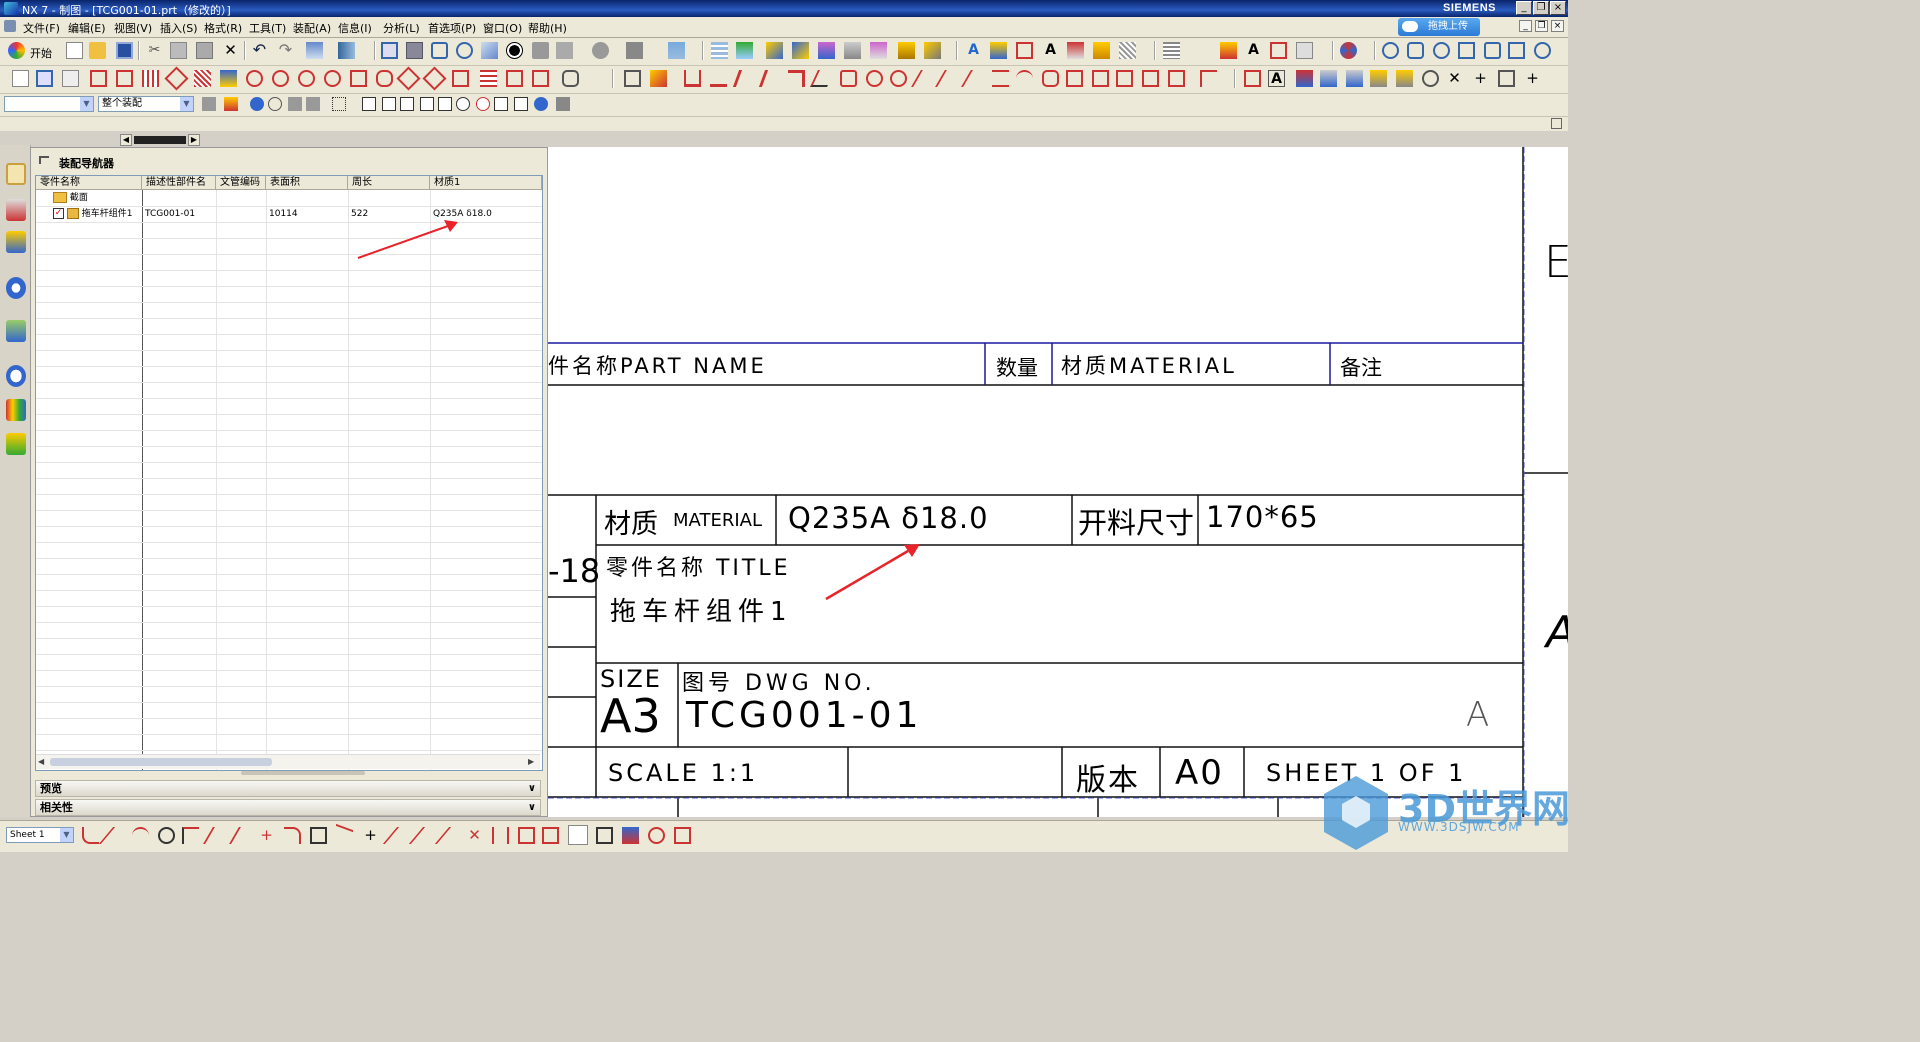 The image size is (1920, 1042). I want to click on assembly-navigator-icon, so click(16, 174).